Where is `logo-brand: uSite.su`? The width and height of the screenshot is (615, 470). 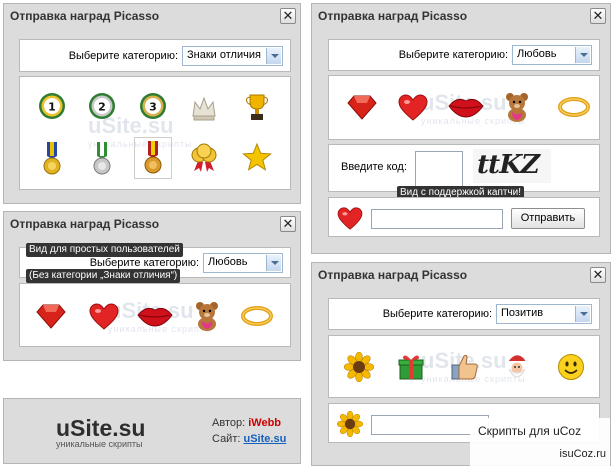
logo-brand: uSite.su is located at coordinates (101, 428).